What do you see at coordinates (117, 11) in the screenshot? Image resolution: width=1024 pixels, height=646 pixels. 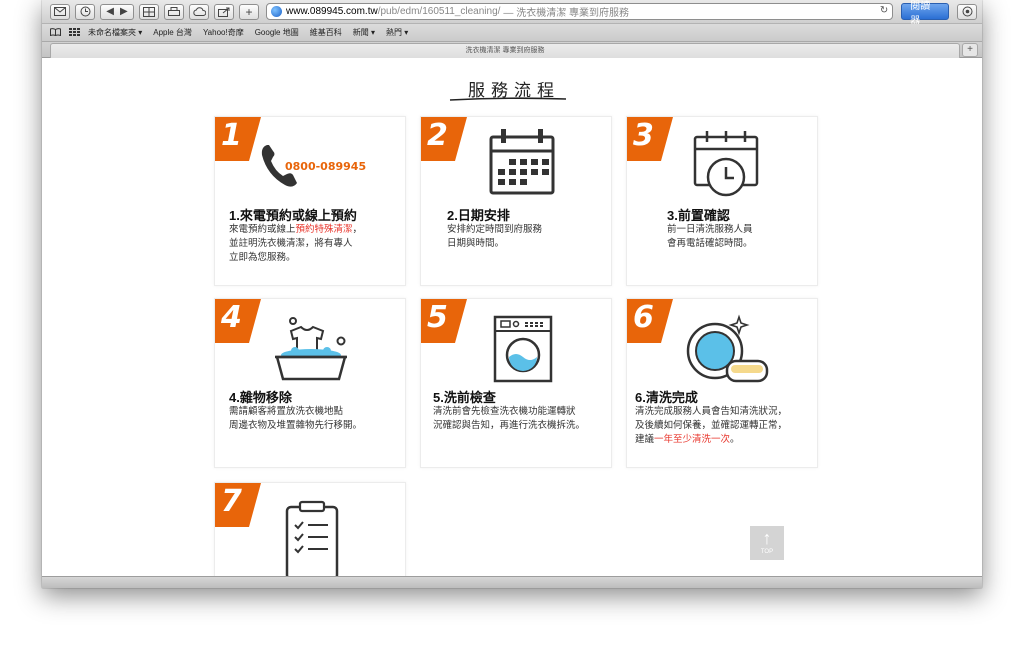 I see `back-forward-buttons: ◀ ▶` at bounding box center [117, 11].